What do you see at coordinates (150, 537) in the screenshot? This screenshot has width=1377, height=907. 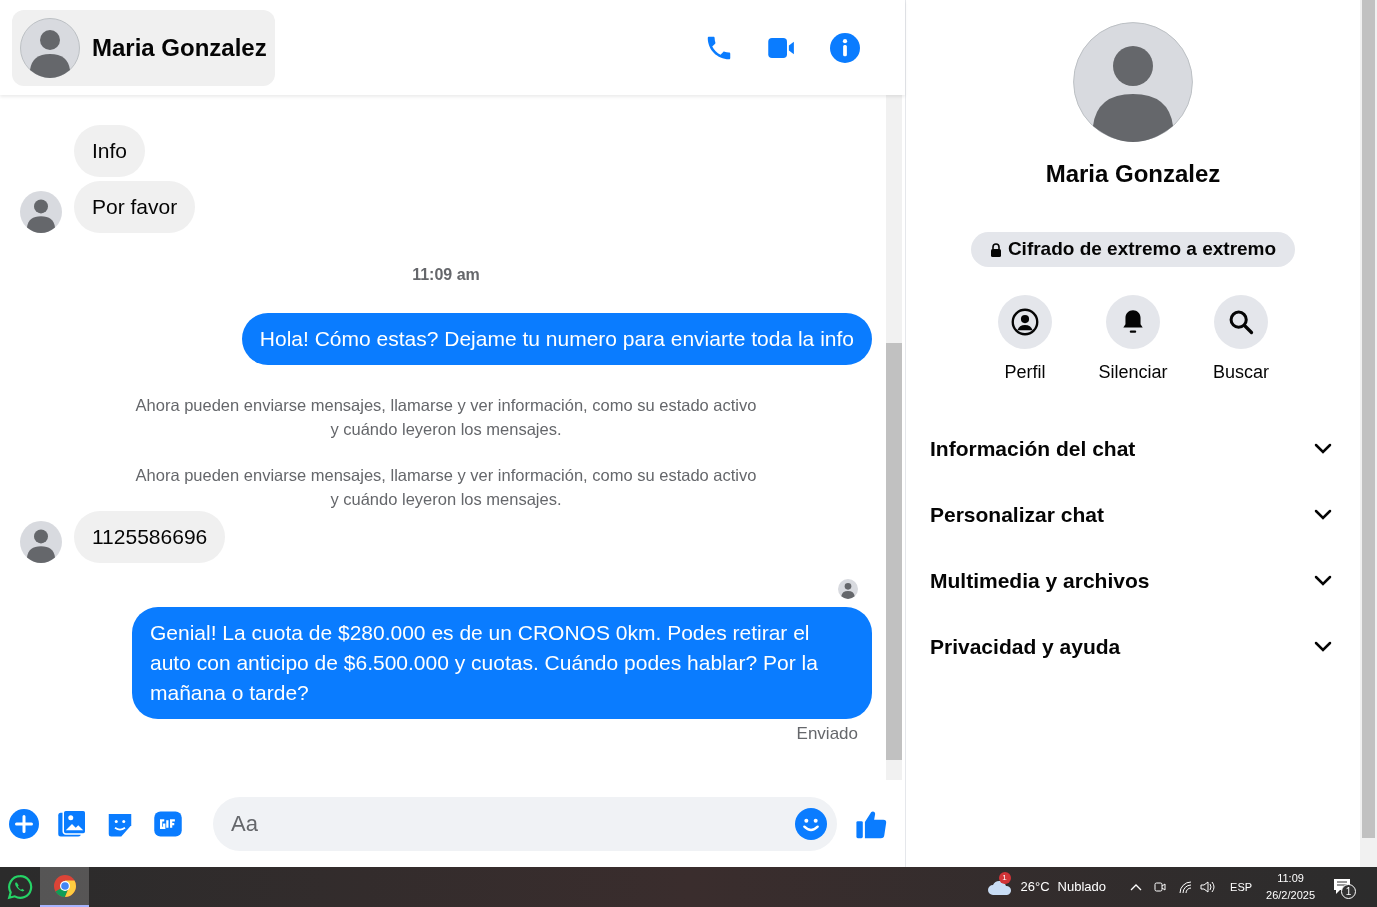 I see `incoming-message: 1125586696` at bounding box center [150, 537].